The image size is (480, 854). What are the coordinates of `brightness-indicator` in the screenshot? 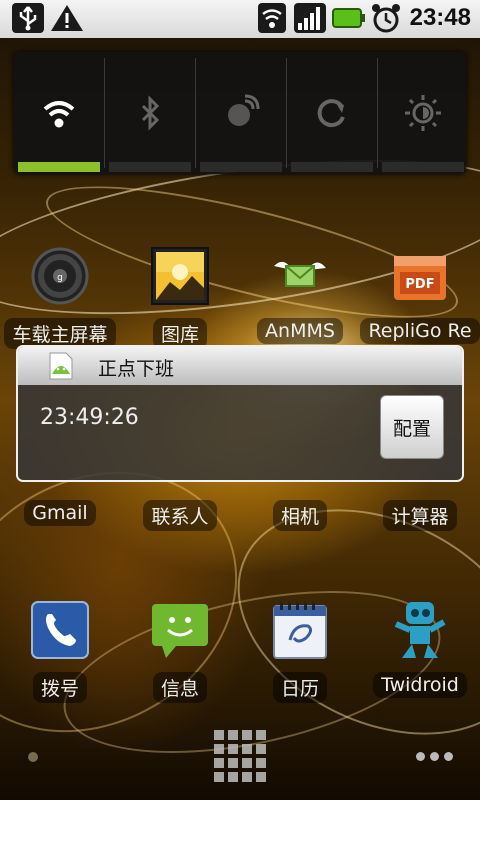 It's located at (423, 167).